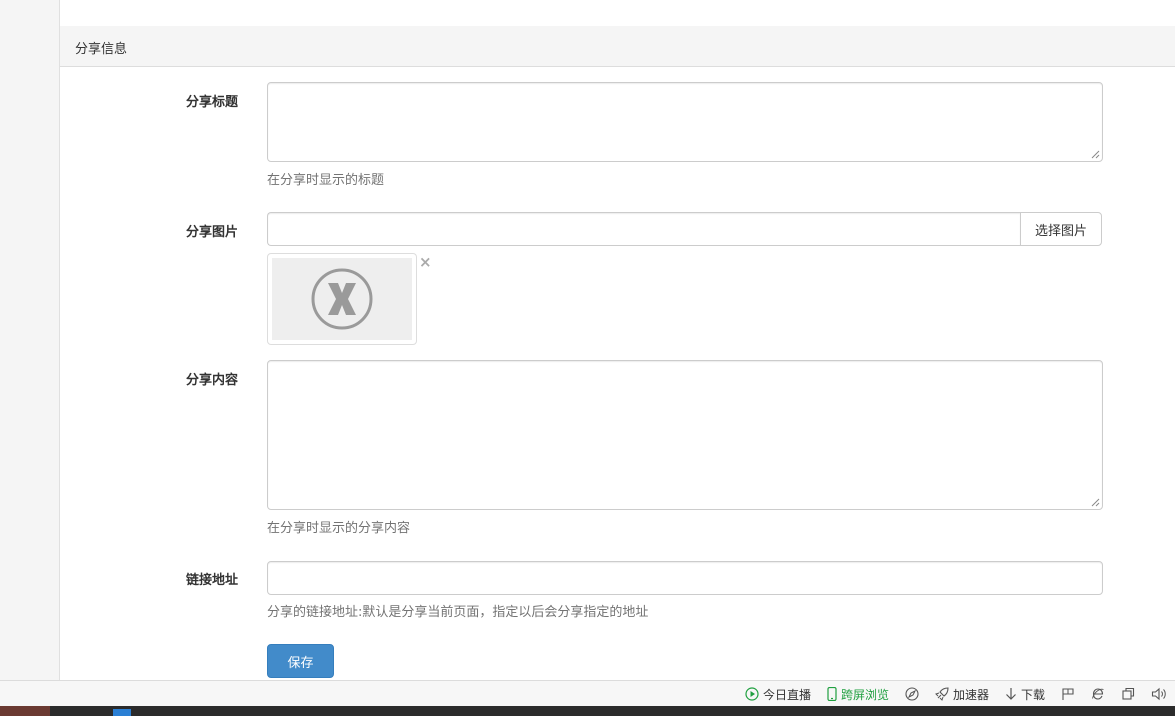 The height and width of the screenshot is (716, 1175). I want to click on window-icon, so click(1128, 693).